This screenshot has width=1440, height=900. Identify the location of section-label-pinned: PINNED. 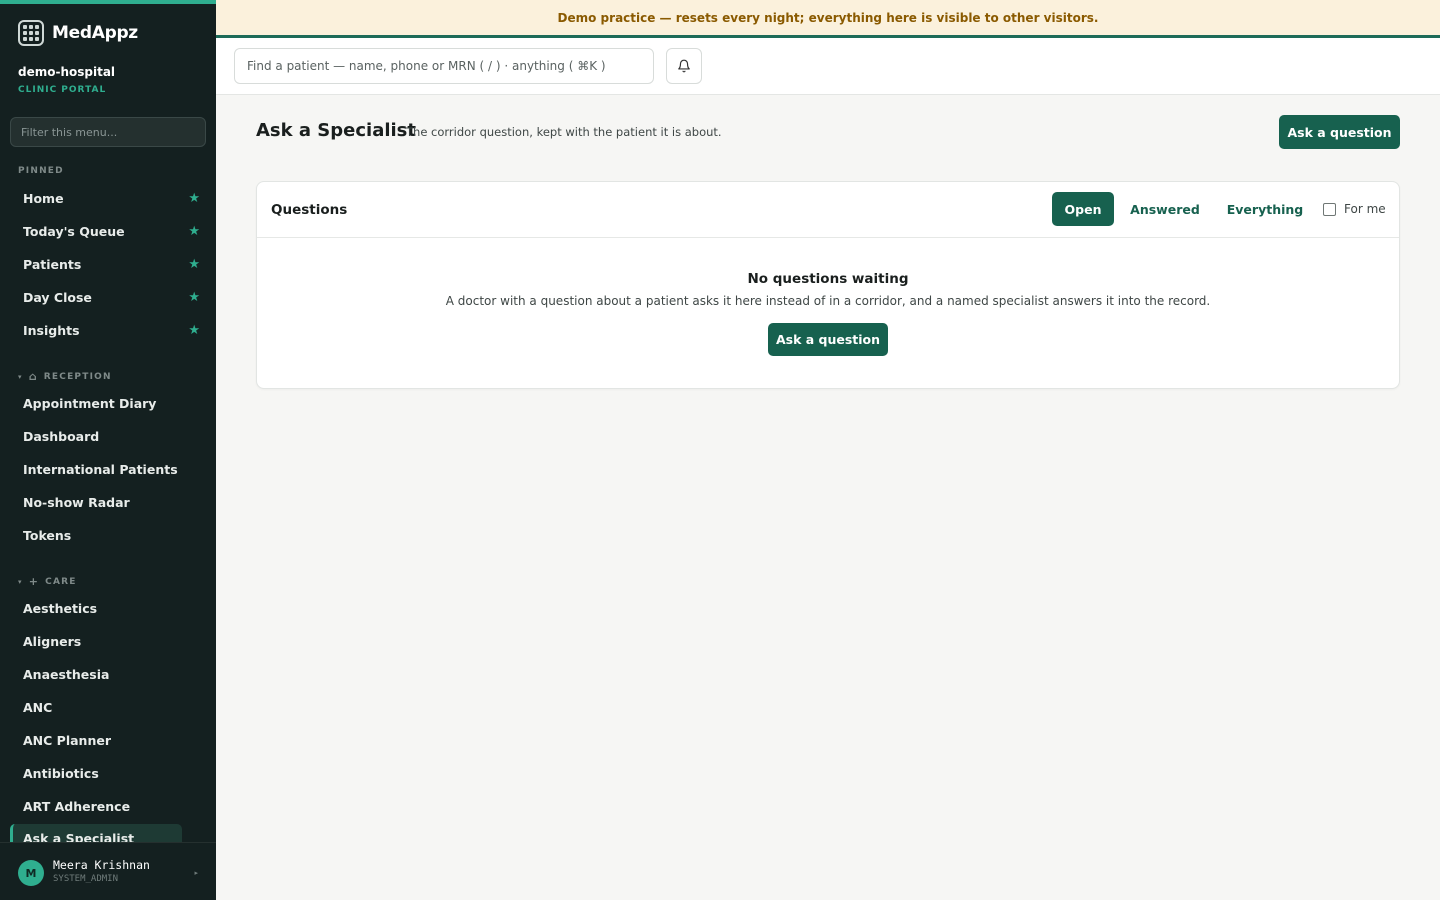
(41, 171).